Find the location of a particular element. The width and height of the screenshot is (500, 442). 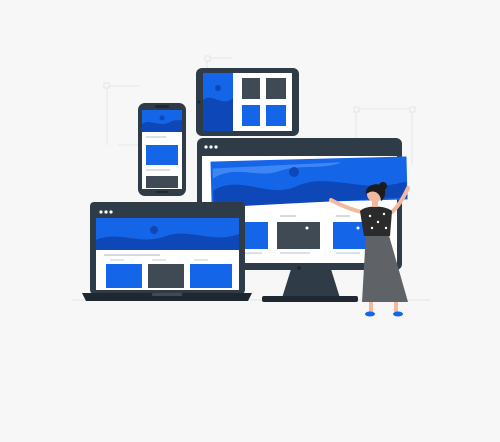

woman-top is located at coordinates (376, 221).